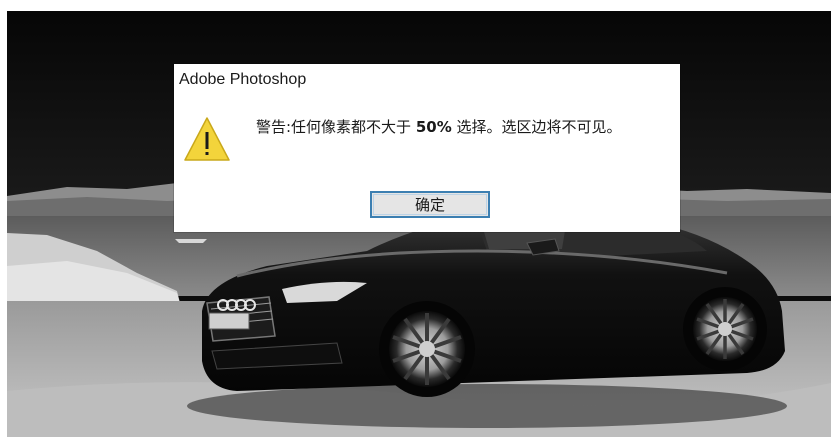  What do you see at coordinates (243, 79) in the screenshot?
I see `dialog-title: Adobe Photoshop` at bounding box center [243, 79].